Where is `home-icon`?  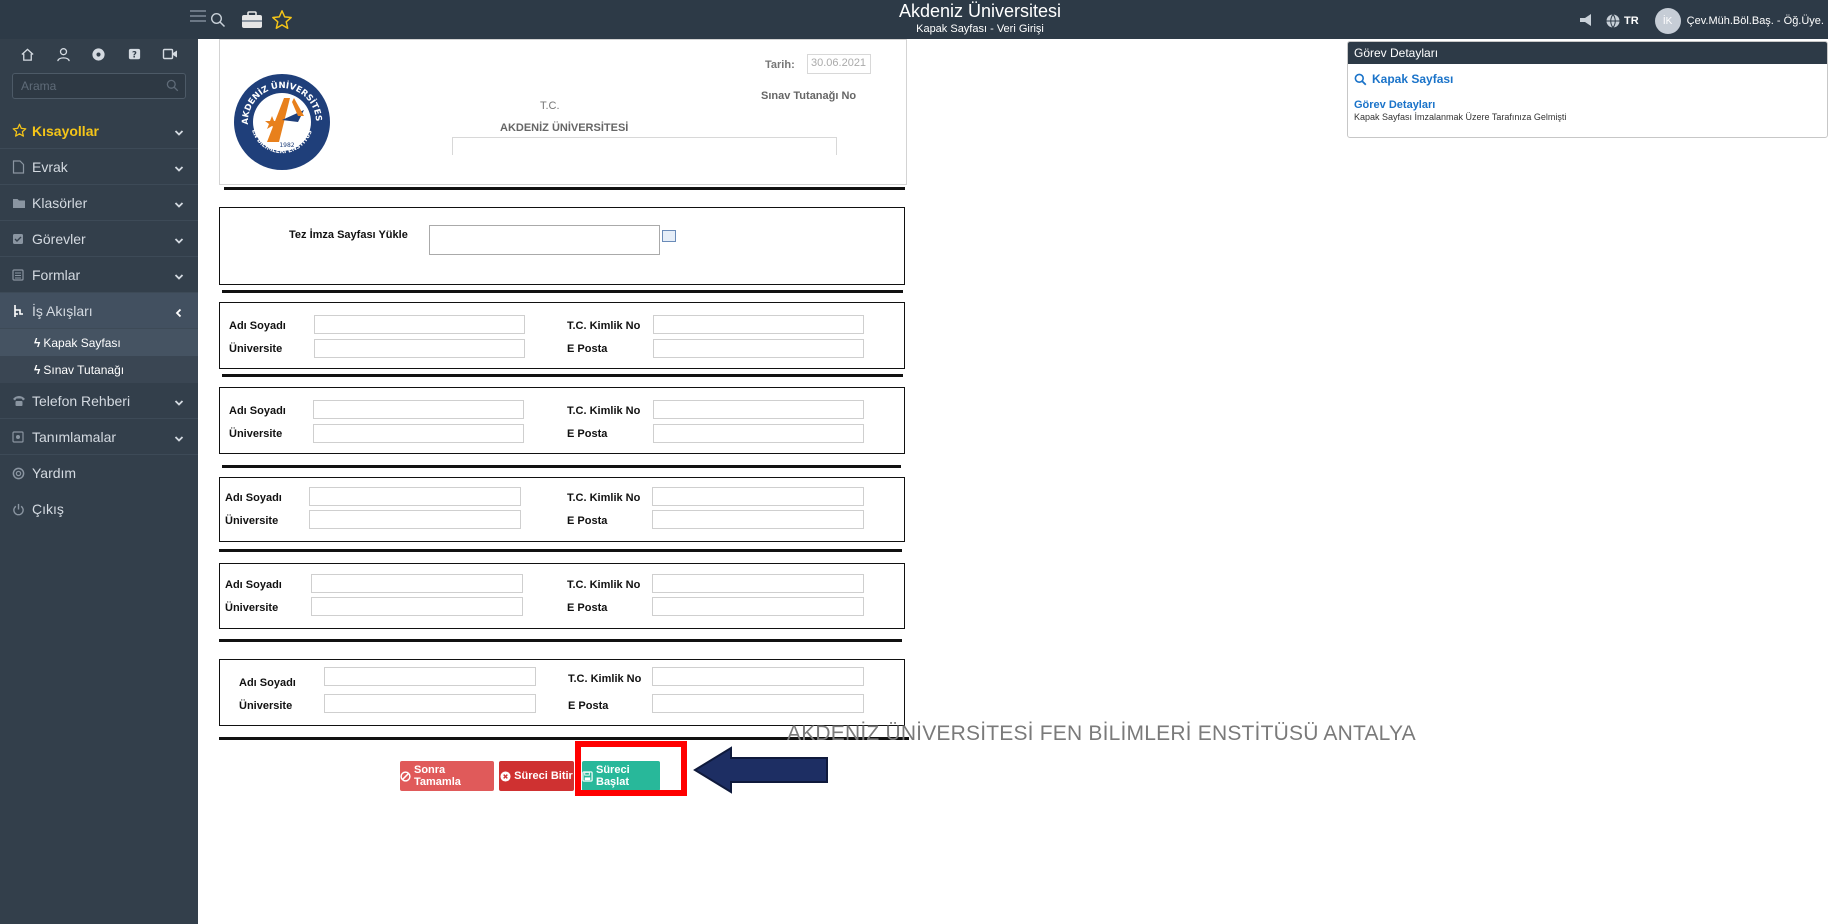
home-icon is located at coordinates (38, 54).